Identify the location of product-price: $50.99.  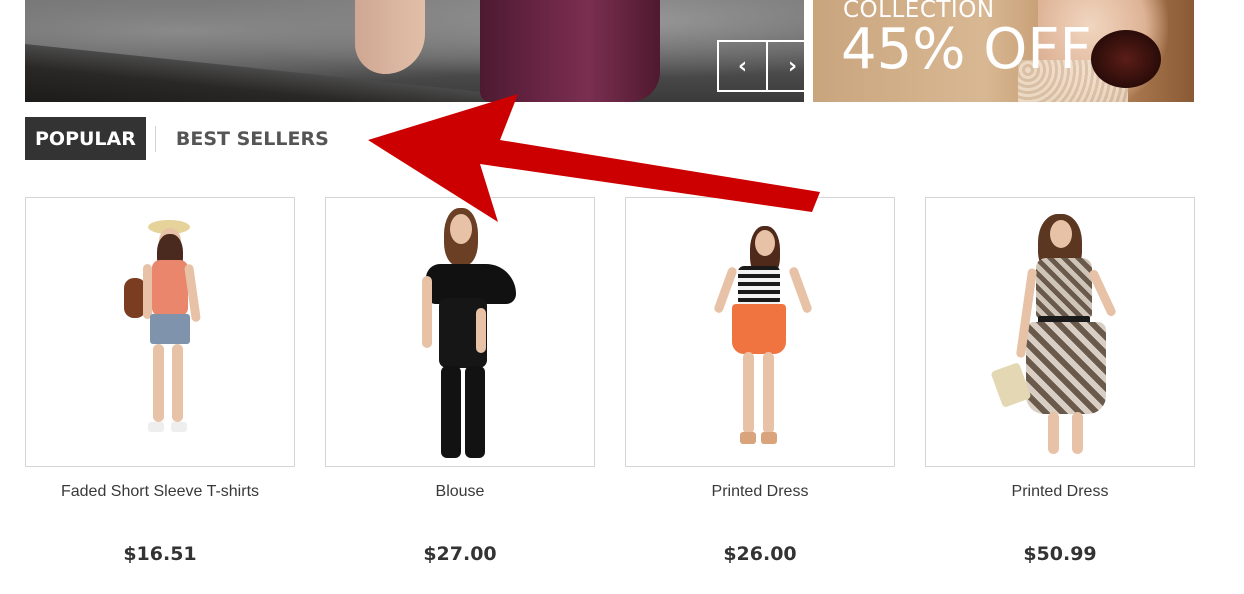
(1060, 554).